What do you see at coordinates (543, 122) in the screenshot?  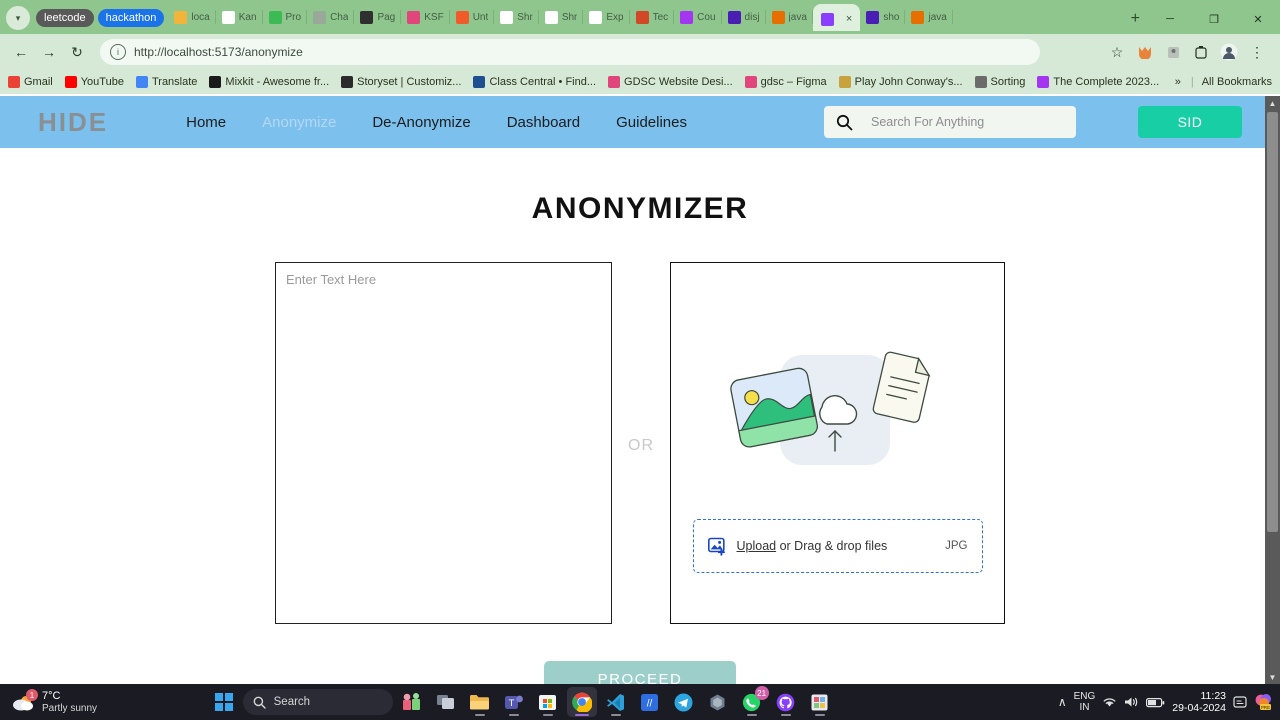 I see `nav-link-dashboard: Dashboard` at bounding box center [543, 122].